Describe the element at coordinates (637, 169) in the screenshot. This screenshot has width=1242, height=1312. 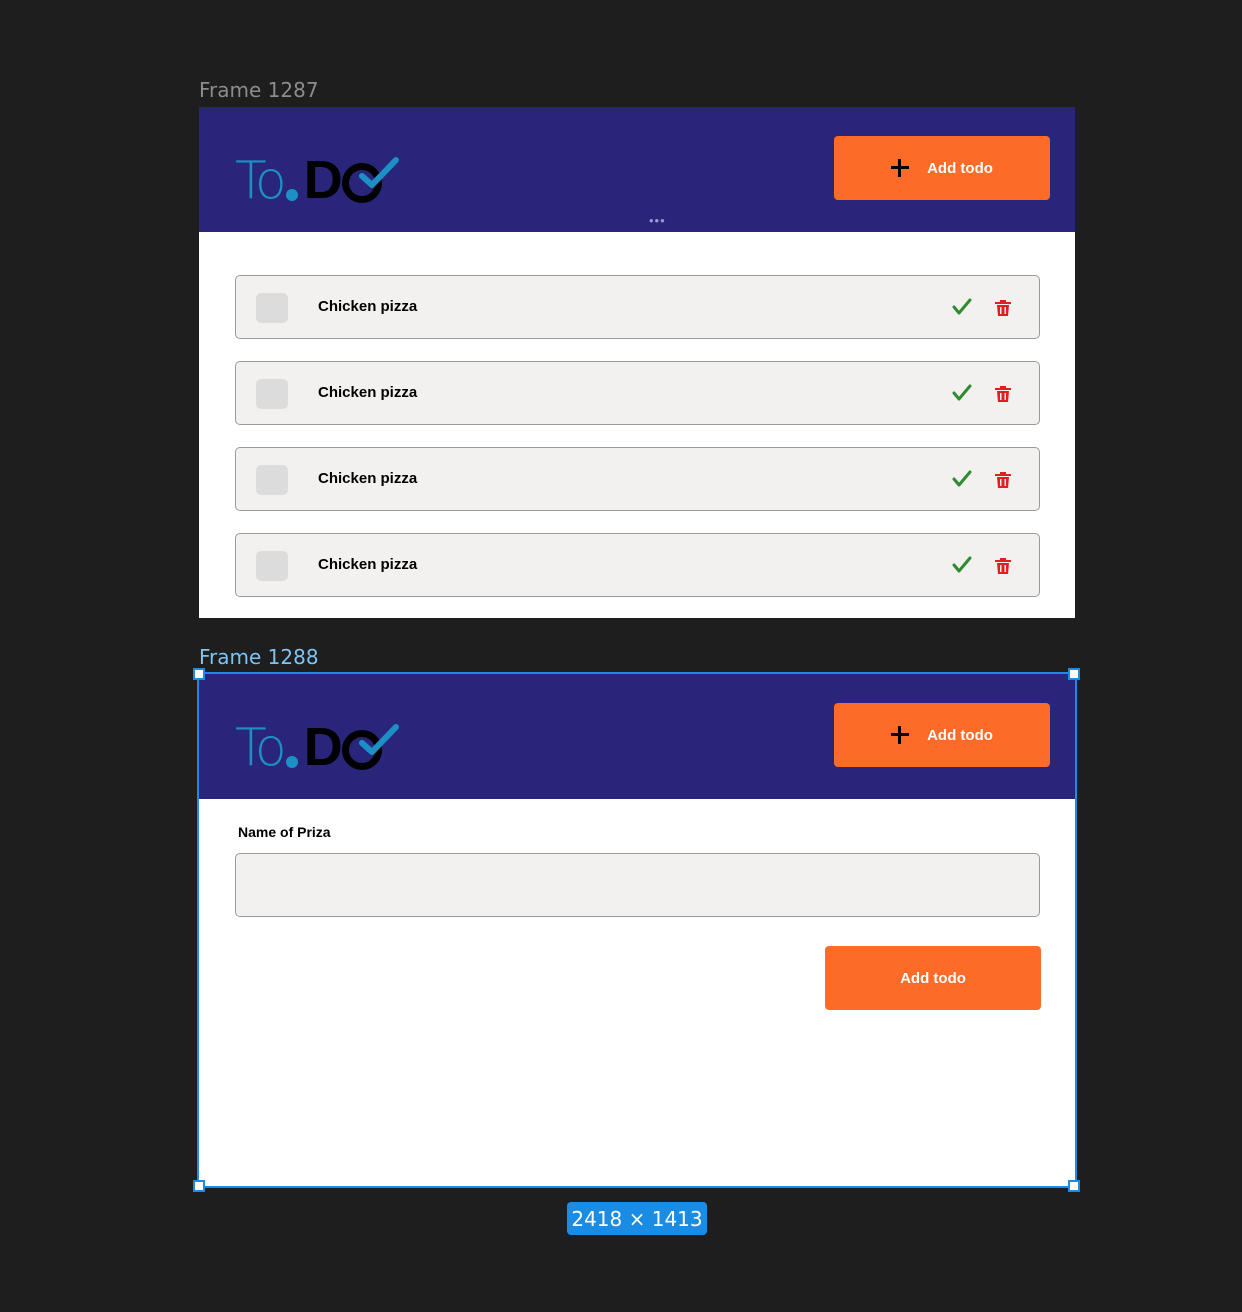
I see `app-header: To D Add todo •••` at that location.